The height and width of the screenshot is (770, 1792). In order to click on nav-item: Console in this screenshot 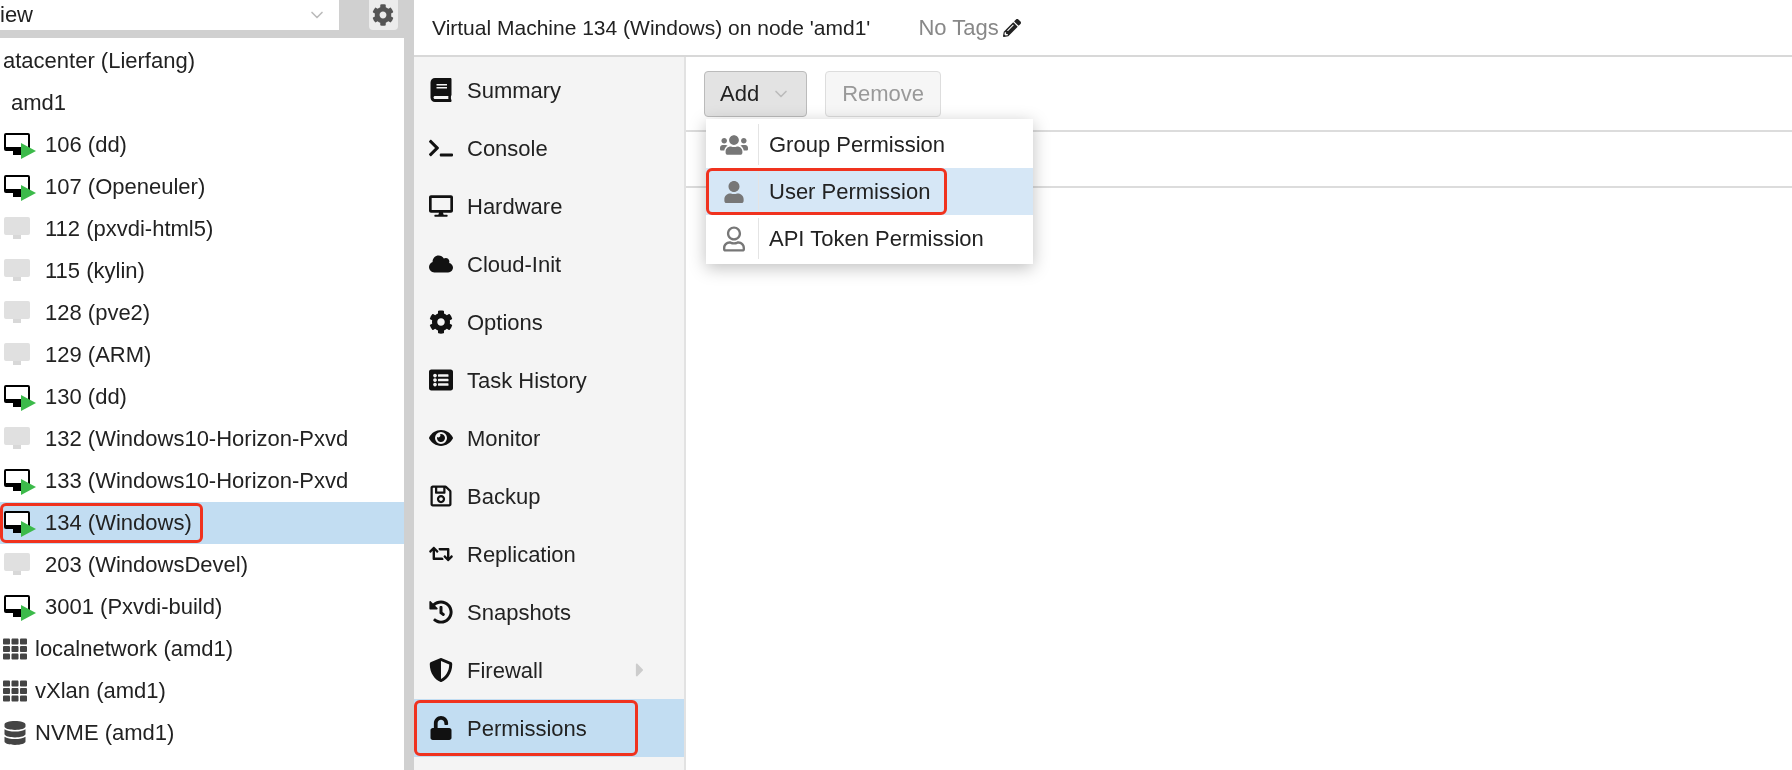, I will do `click(549, 148)`.